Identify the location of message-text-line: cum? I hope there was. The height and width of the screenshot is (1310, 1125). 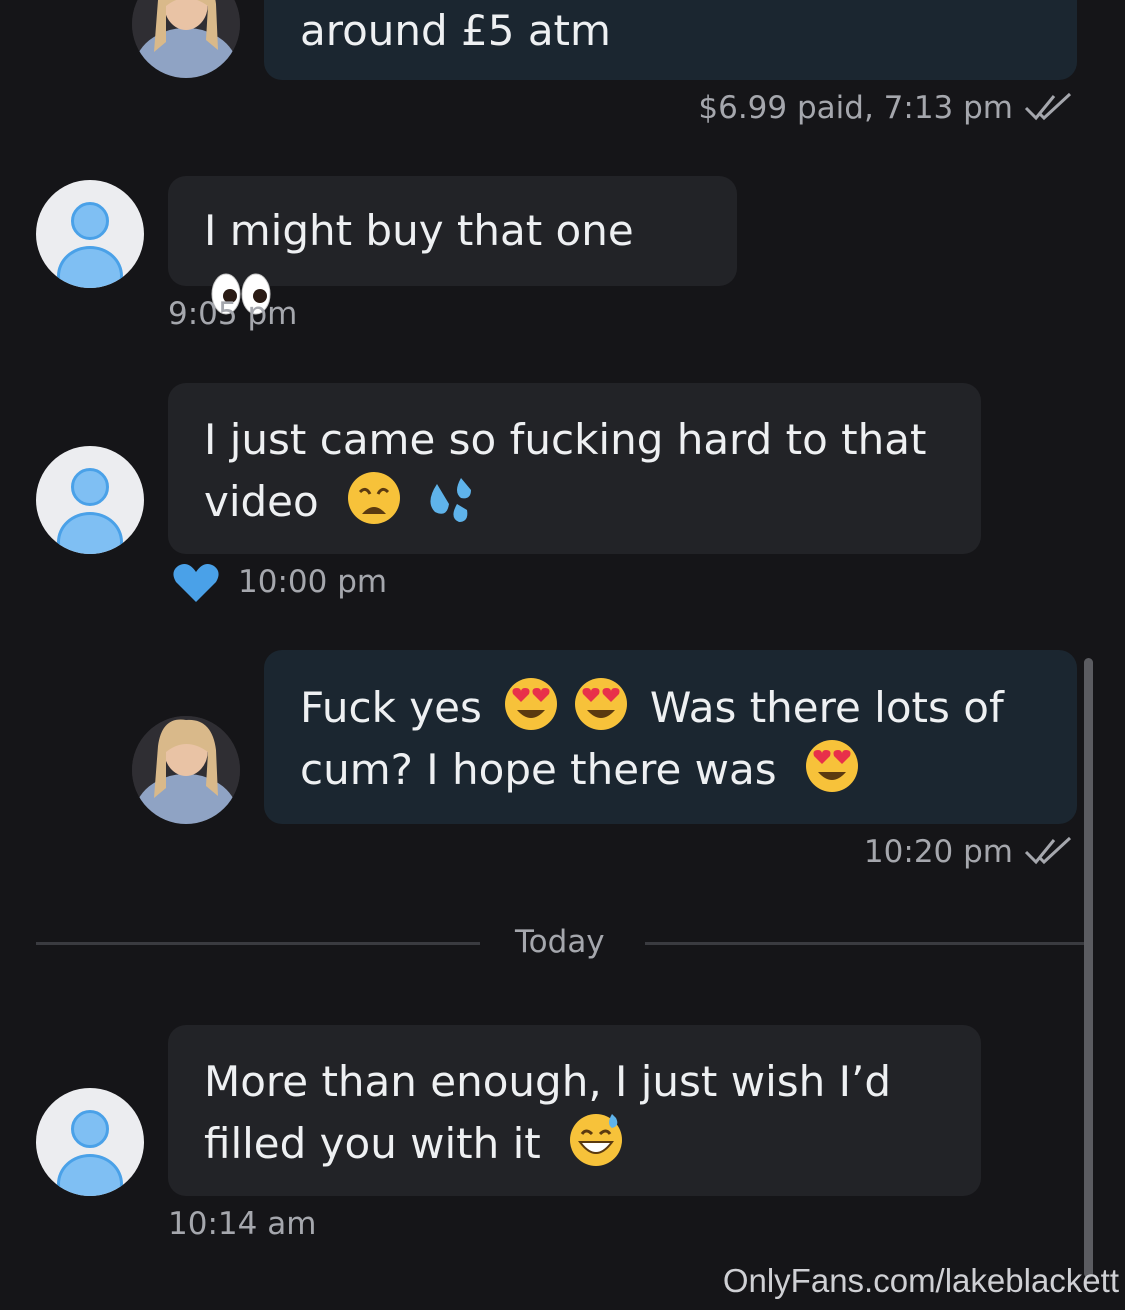
(670, 769).